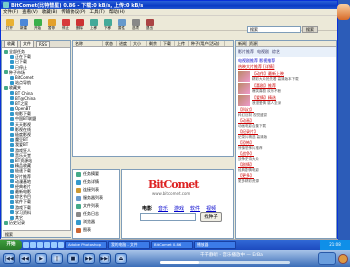 Image resolution: width=350 pixels, height=267 pixels. What do you see at coordinates (178, 187) in the screenshot?
I see `site-logo: BitComet www.bitcomet.com` at bounding box center [178, 187].